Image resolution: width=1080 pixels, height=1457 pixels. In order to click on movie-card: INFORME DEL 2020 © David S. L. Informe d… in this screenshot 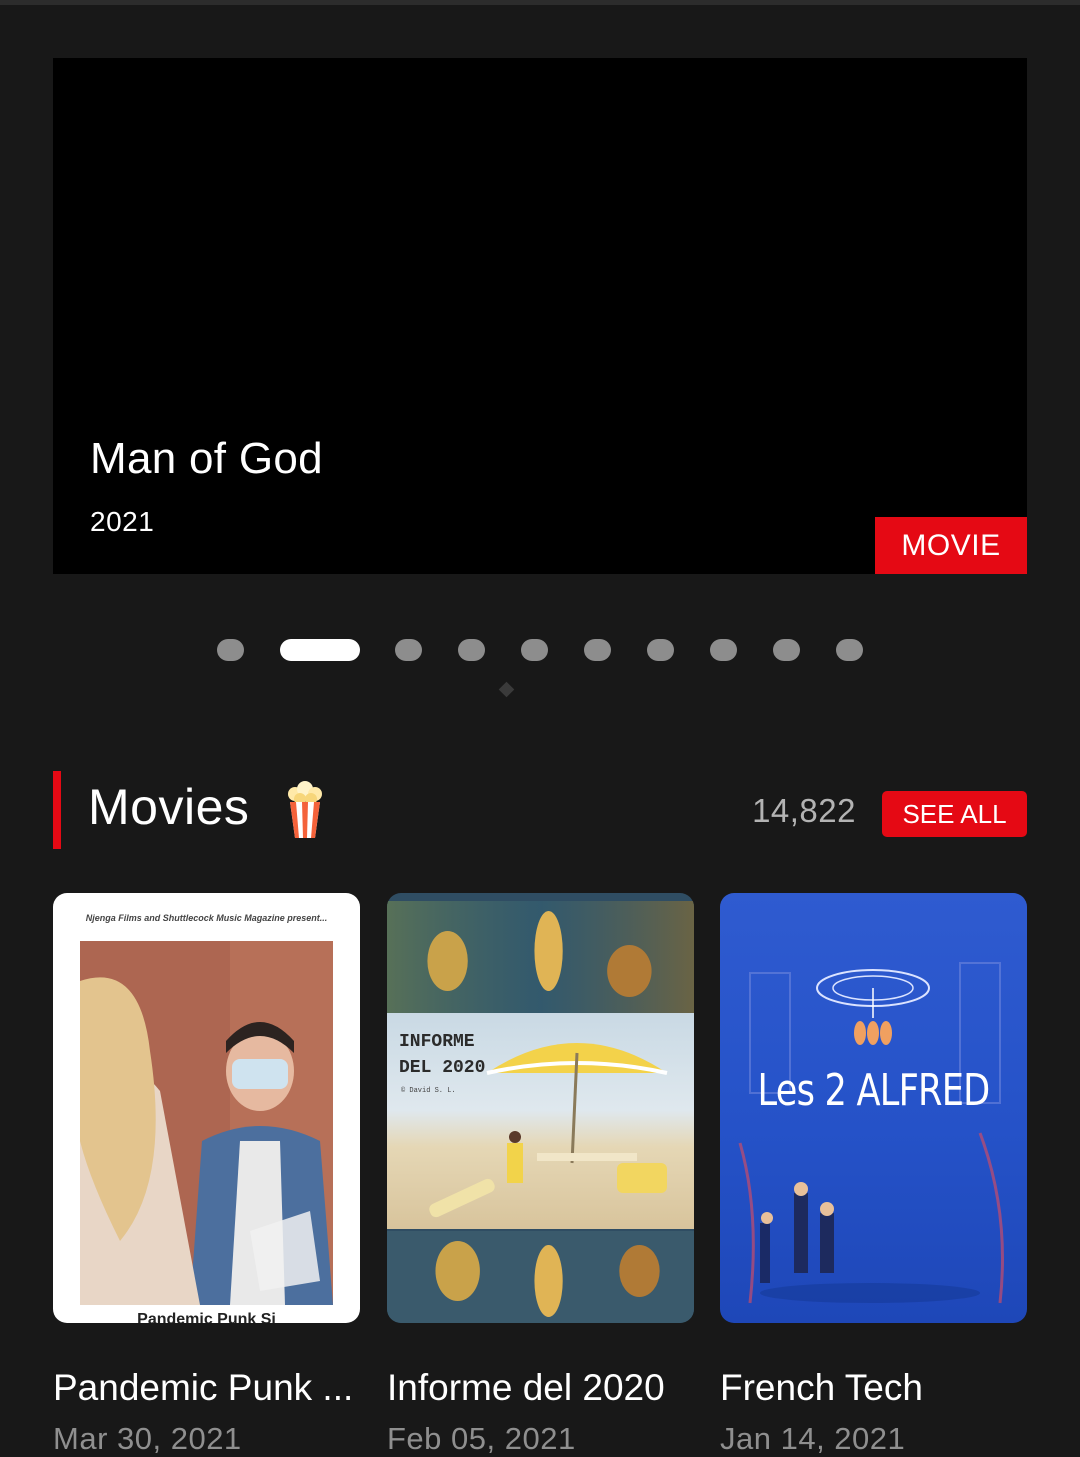, I will do `click(540, 1174)`.